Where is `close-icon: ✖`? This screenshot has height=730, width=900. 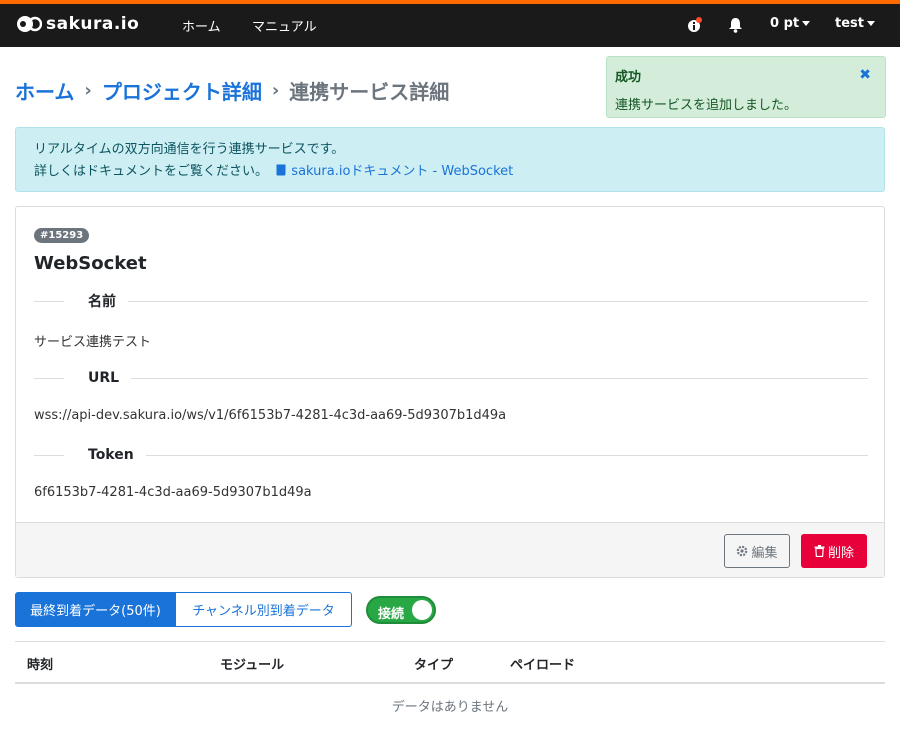 close-icon: ✖ is located at coordinates (865, 75).